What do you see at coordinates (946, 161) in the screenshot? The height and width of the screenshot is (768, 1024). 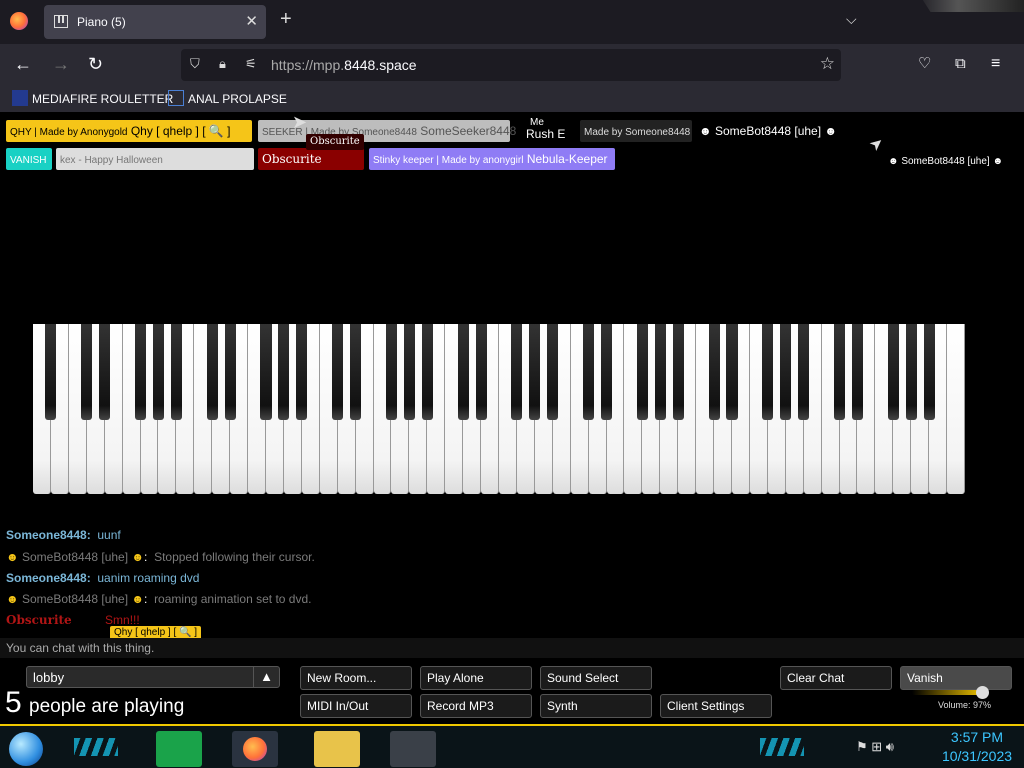 I see `cursor-label-somebot: ☻ SomeBot8448 [uhe] ☻` at bounding box center [946, 161].